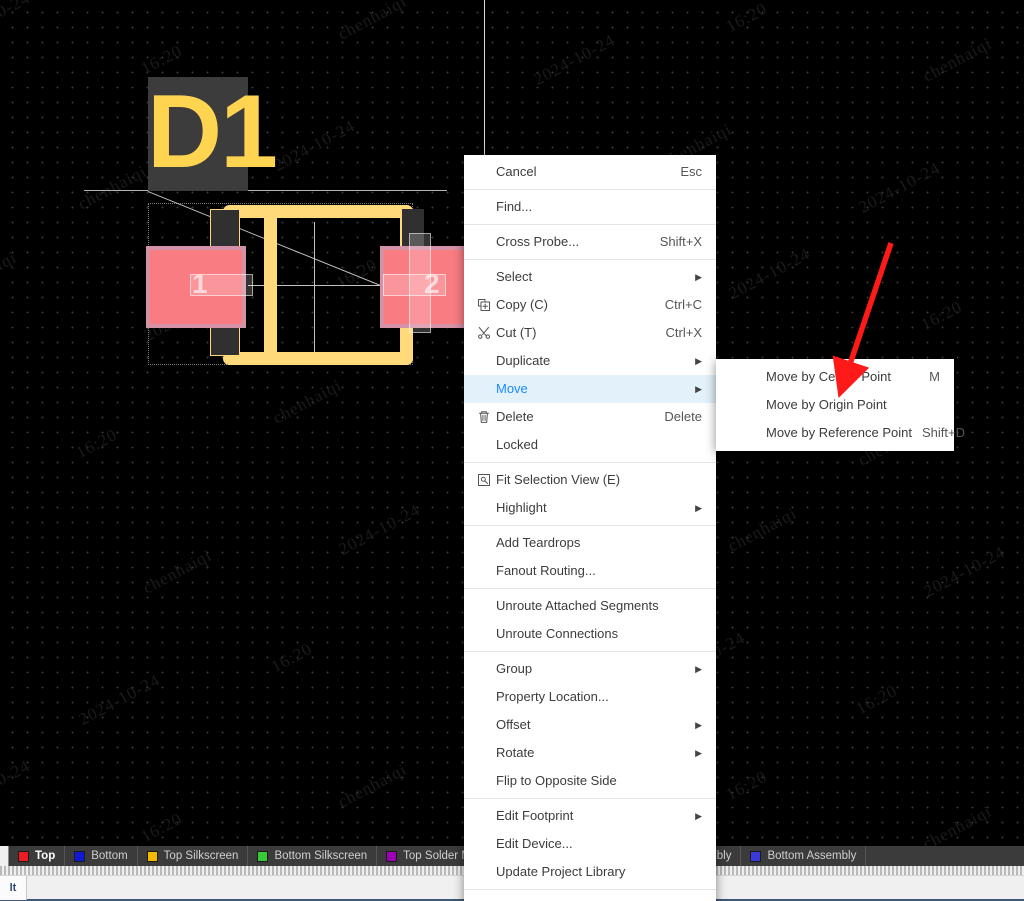  I want to click on menu-item-label: Flip to Opposite Side, so click(556, 780).